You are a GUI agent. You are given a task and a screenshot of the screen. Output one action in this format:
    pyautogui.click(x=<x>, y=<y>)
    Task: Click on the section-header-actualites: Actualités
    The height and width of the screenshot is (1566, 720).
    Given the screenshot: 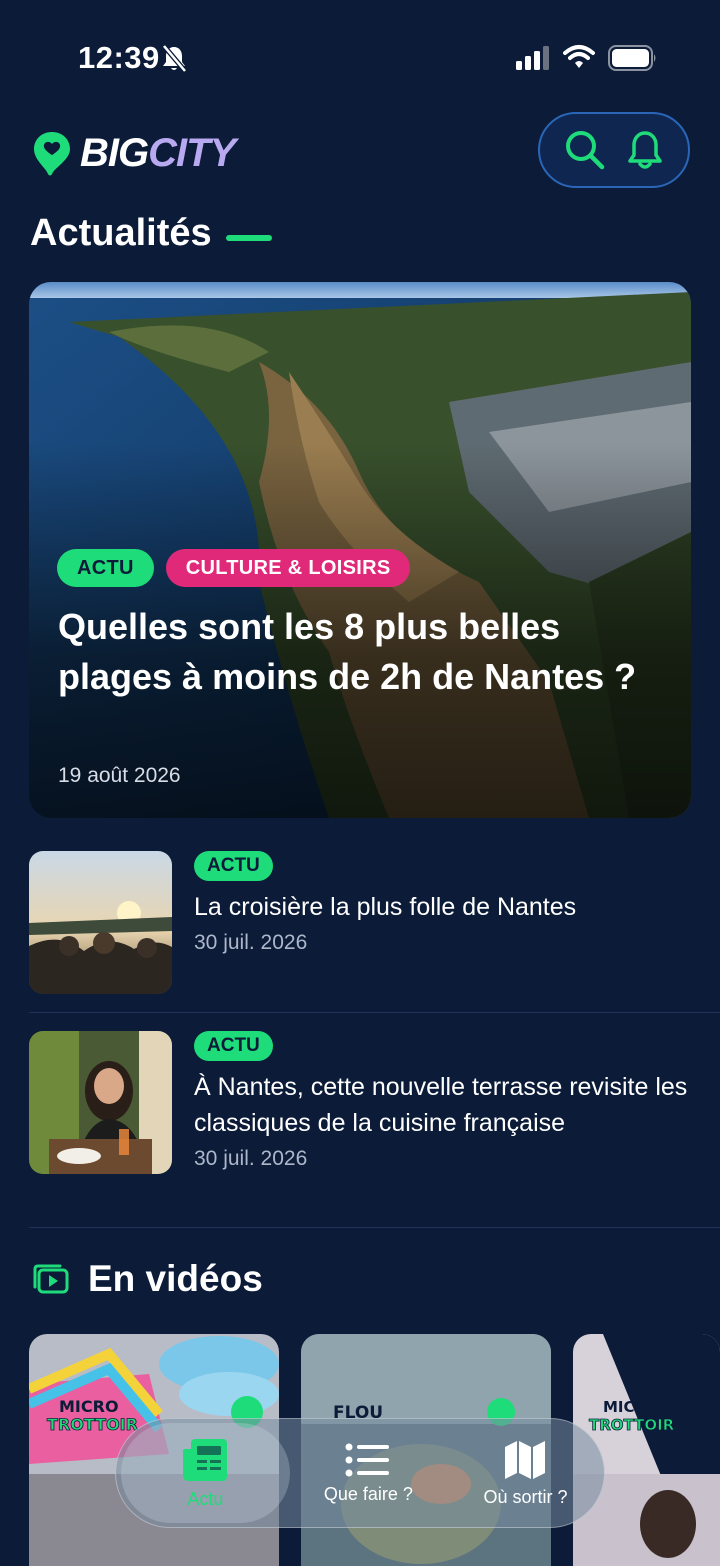 What is the action you would take?
    pyautogui.click(x=151, y=233)
    